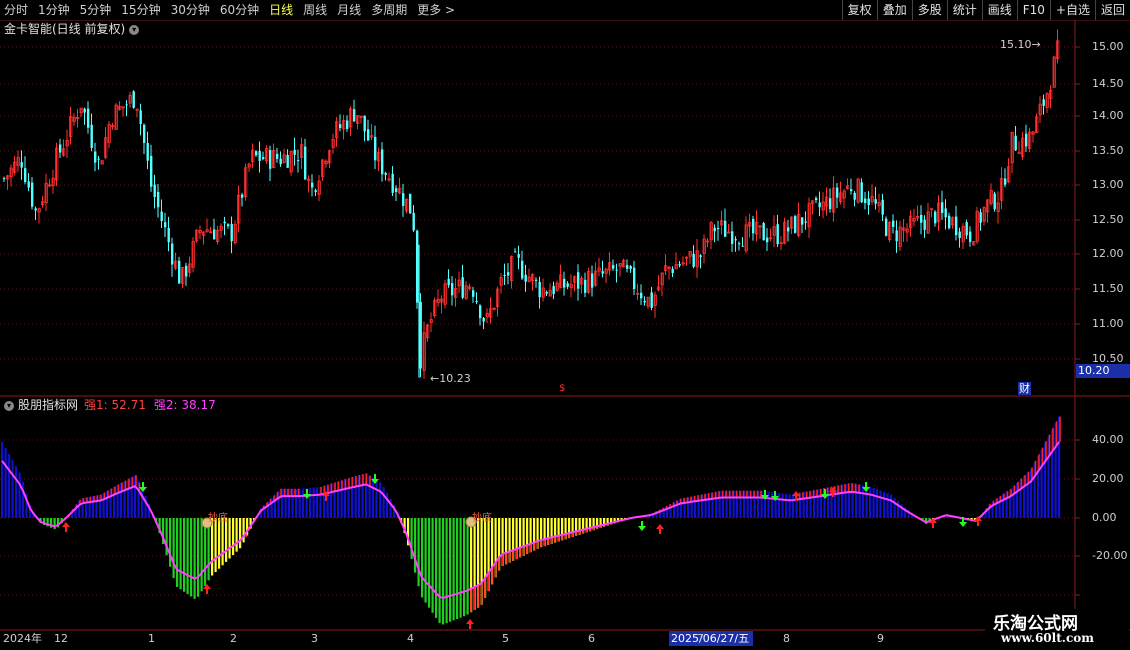  Describe the element at coordinates (1110, 555) in the screenshot. I see `indicator-y-label: -20.00` at that location.